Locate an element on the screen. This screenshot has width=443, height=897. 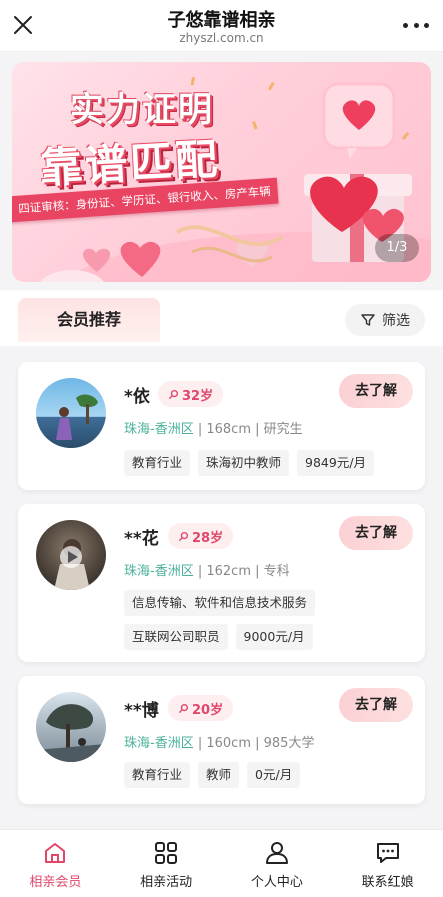
filter-label: 筛选 is located at coordinates (396, 321).